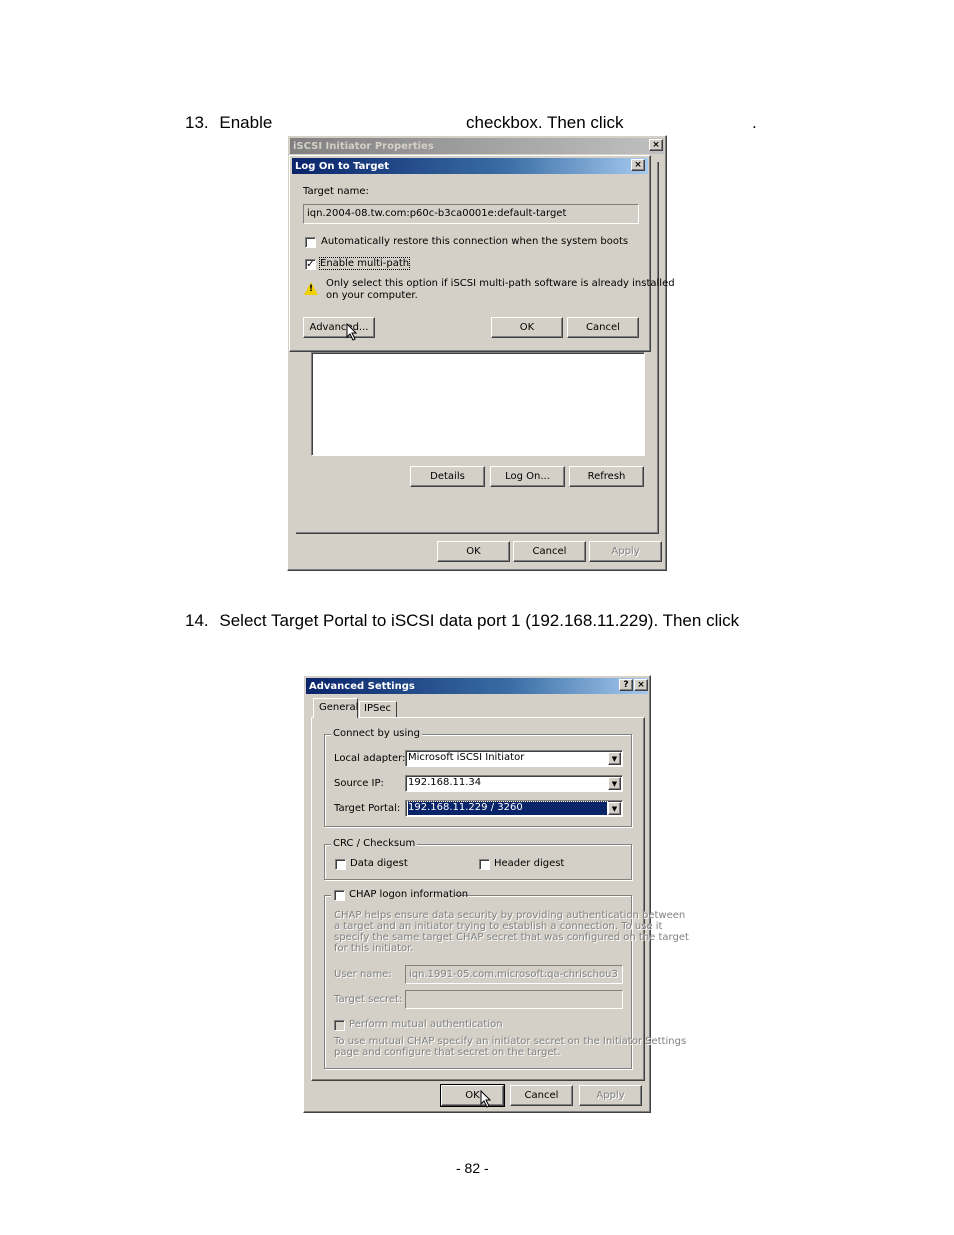 The image size is (954, 1235). Describe the element at coordinates (378, 709) in the screenshot. I see `tab-ipsec: IPSec` at that location.